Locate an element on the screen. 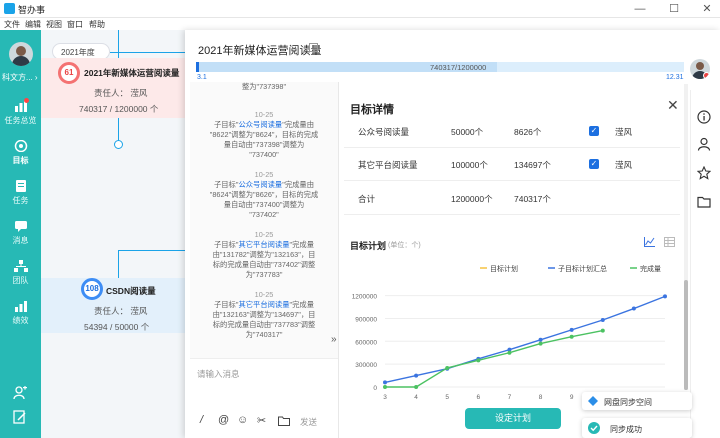  toast-text: 网盘同步空间 is located at coordinates (628, 402).